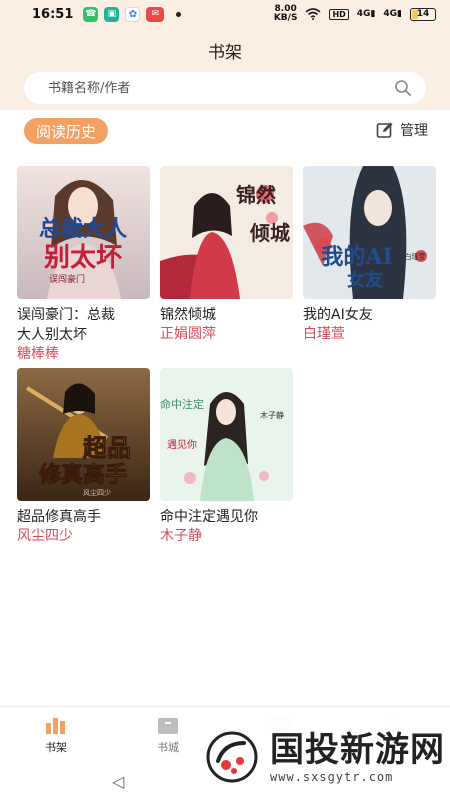 The height and width of the screenshot is (800, 450). I want to click on nav-bookstore: 书城, so click(168, 735).